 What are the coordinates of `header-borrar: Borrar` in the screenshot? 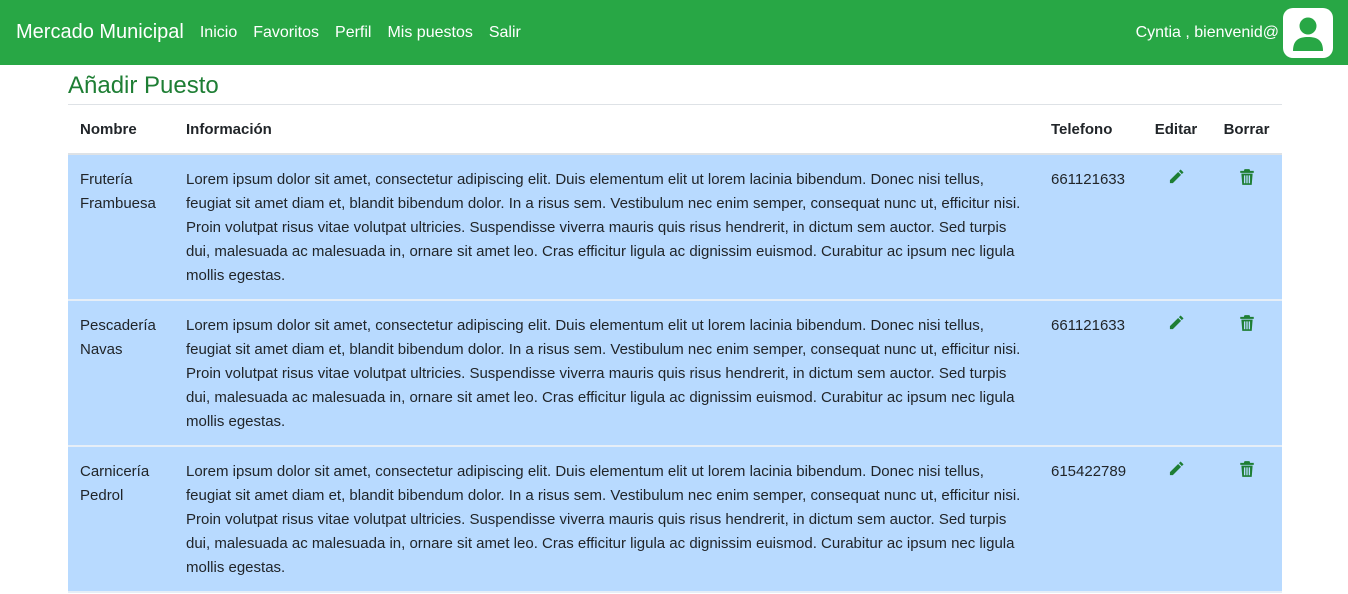 It's located at (1246, 130).